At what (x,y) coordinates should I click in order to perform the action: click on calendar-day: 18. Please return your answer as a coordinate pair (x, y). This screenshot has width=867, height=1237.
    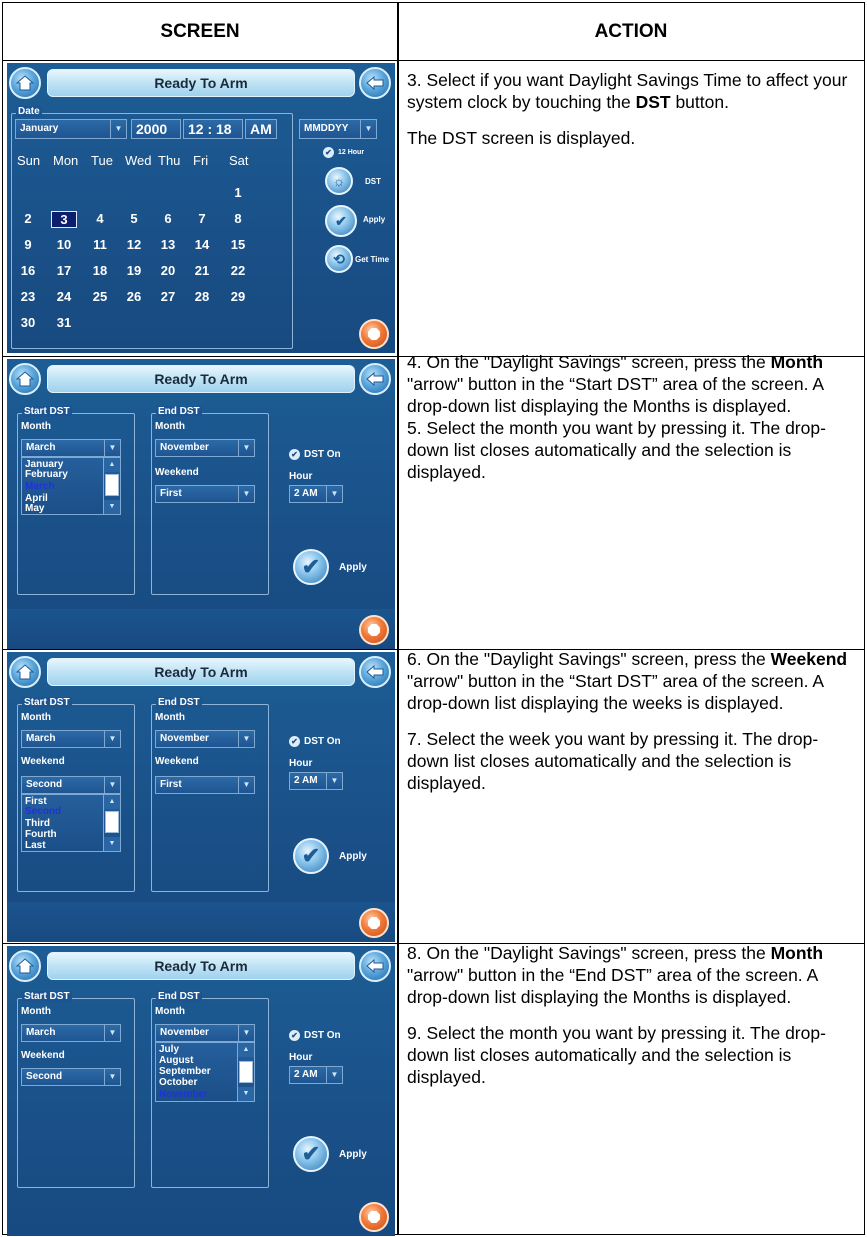
    Looking at the image, I should click on (100, 270).